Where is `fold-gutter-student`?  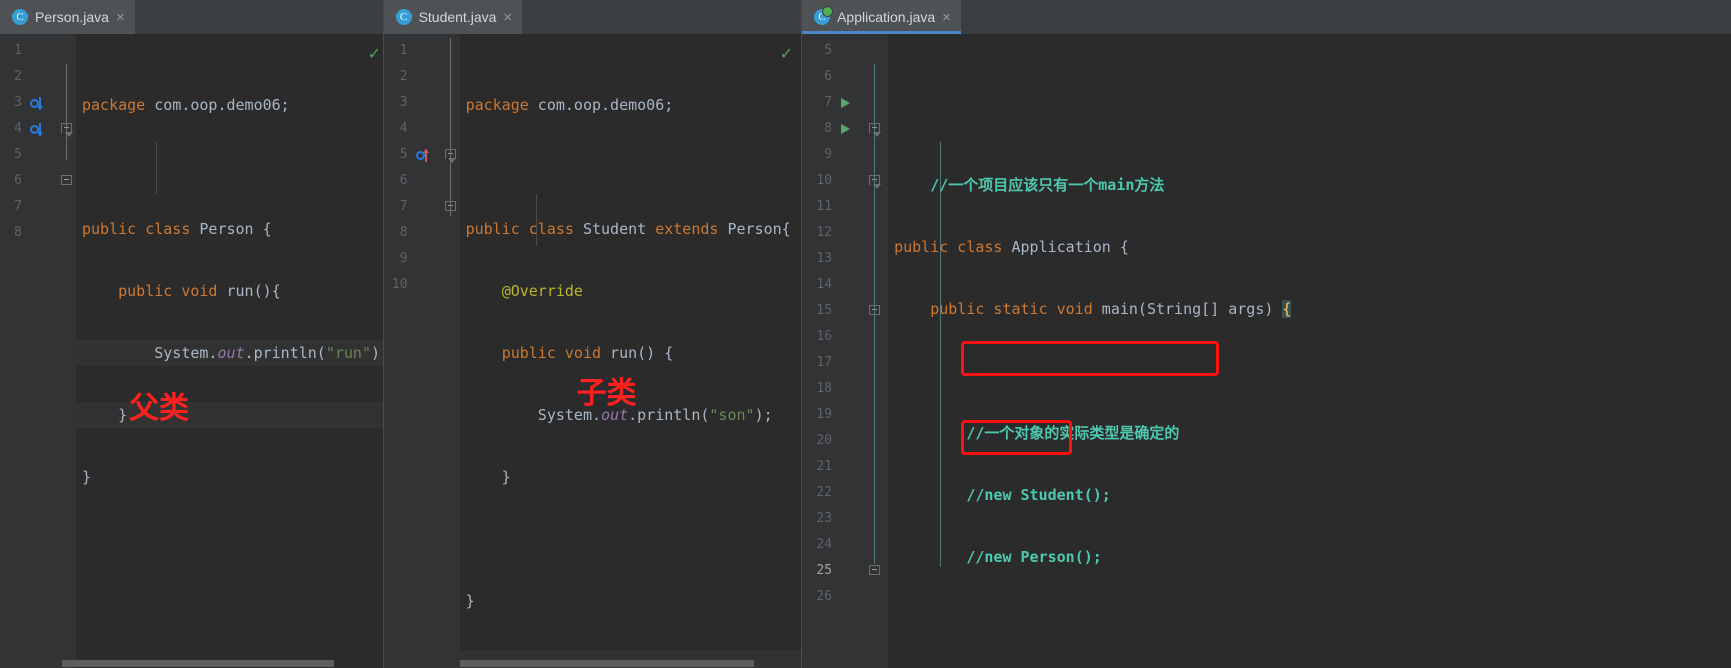
fold-gutter-student is located at coordinates (451, 351).